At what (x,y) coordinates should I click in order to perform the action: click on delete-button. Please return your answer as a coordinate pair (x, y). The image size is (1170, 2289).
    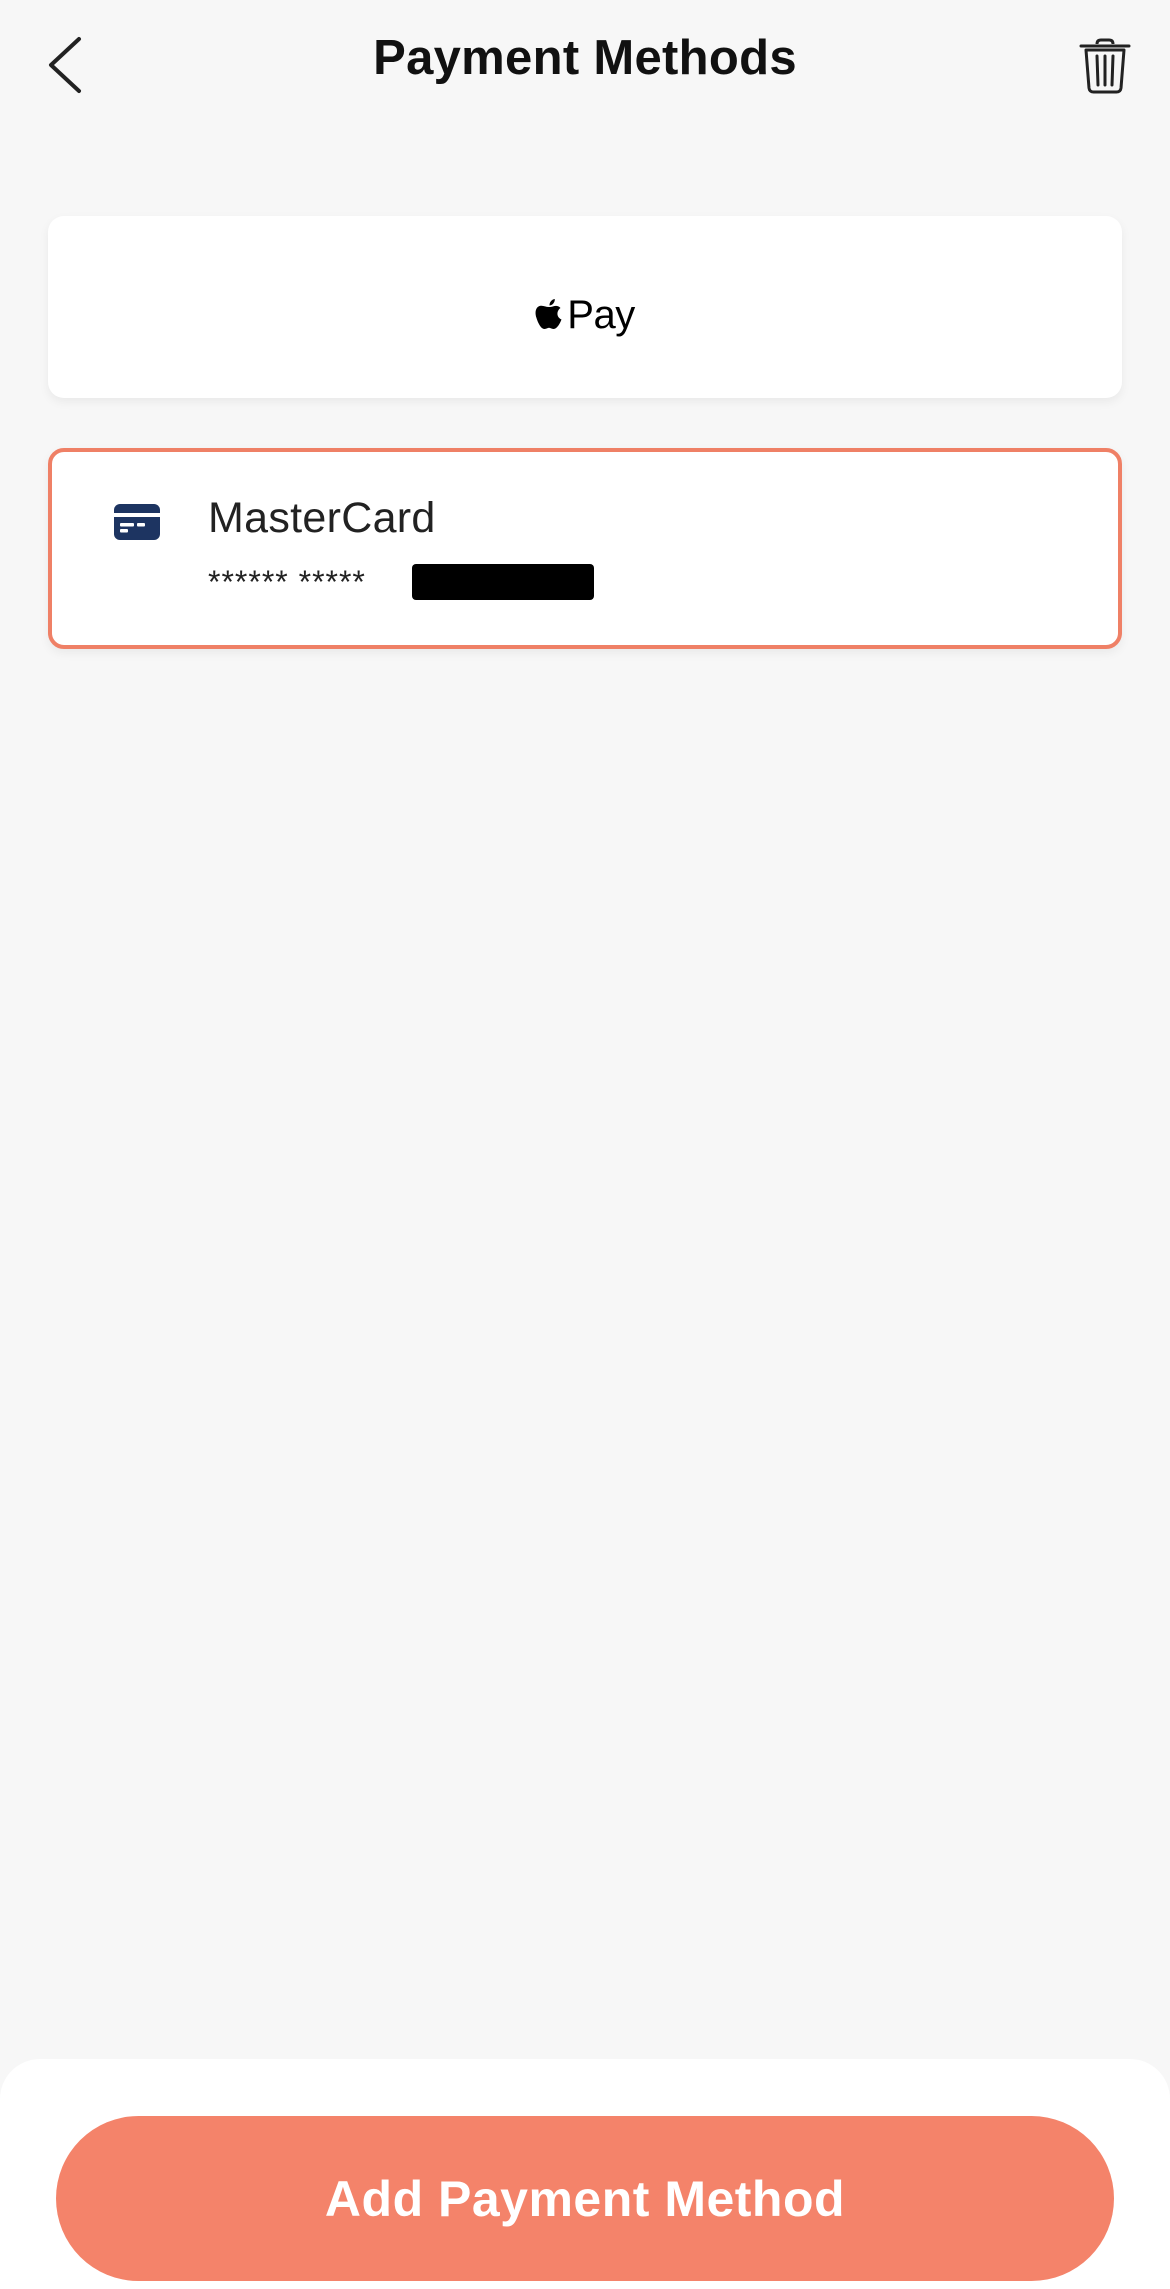
    Looking at the image, I should click on (1105, 66).